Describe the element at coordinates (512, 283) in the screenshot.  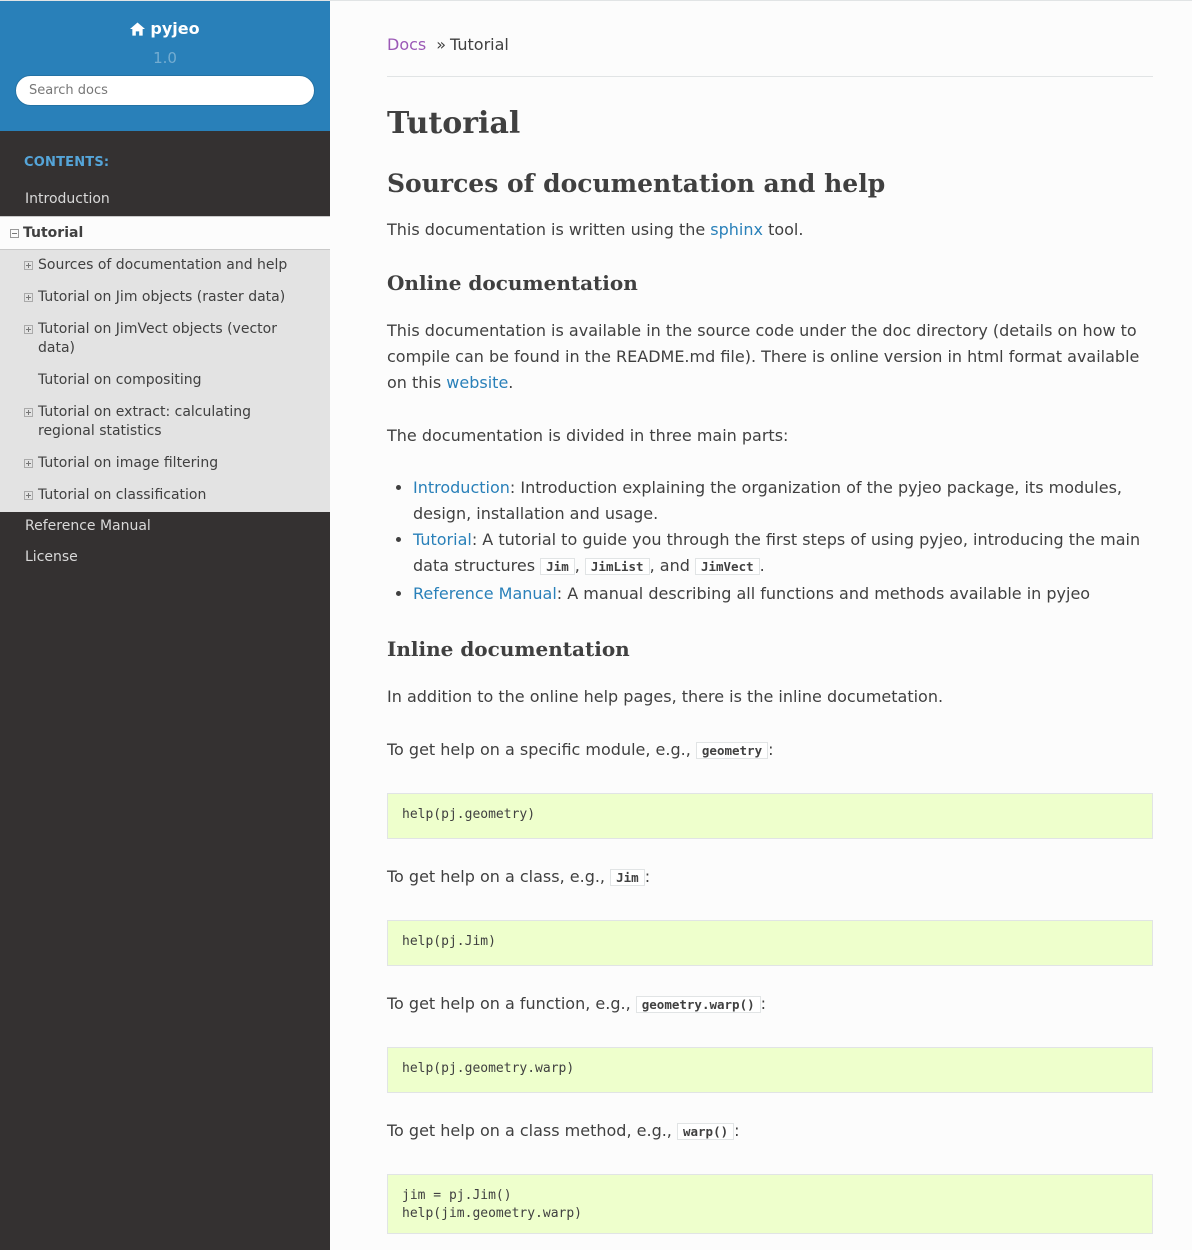
I see `online-doc-heading: Online documentation` at that location.